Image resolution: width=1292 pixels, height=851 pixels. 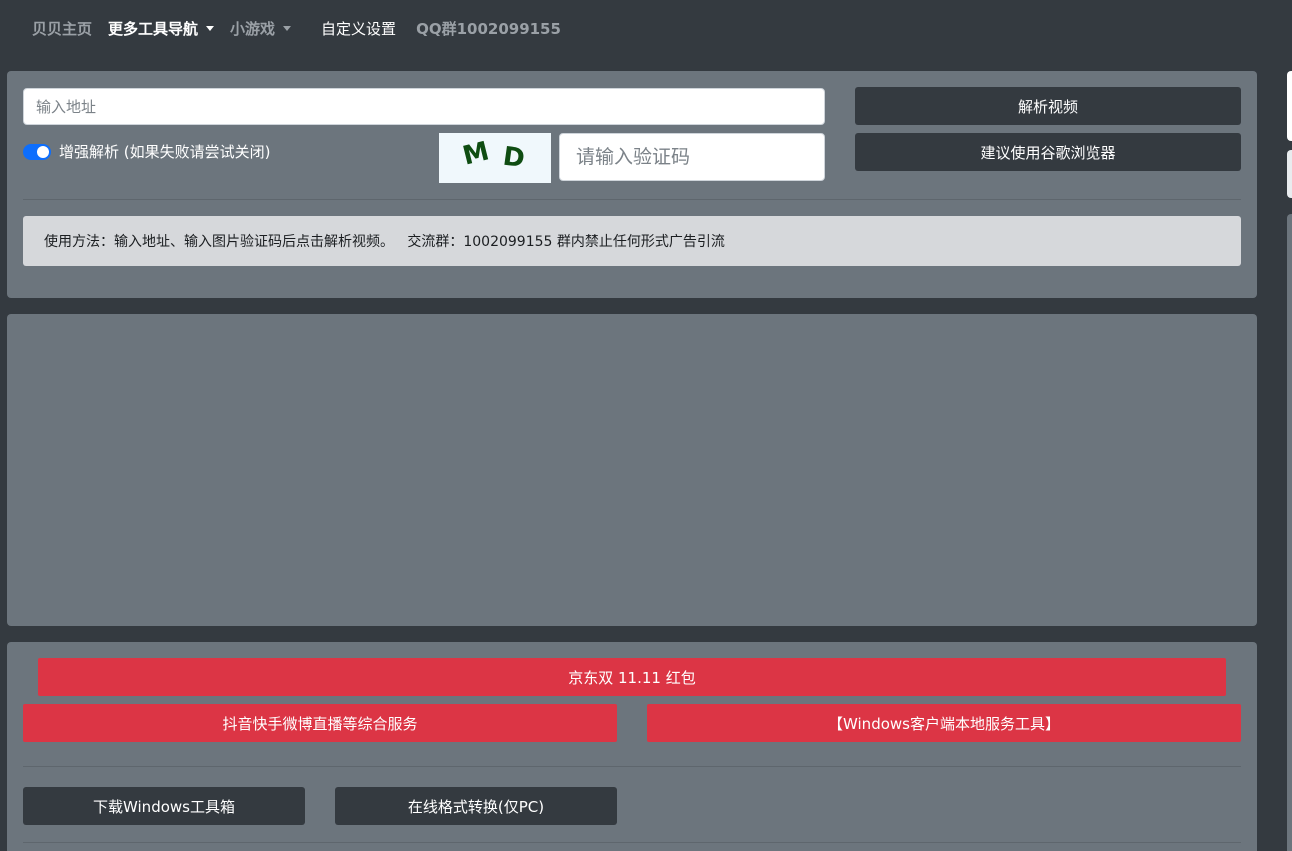 I want to click on format-convert-button: 在线格式转换(仅PC), so click(x=476, y=806).